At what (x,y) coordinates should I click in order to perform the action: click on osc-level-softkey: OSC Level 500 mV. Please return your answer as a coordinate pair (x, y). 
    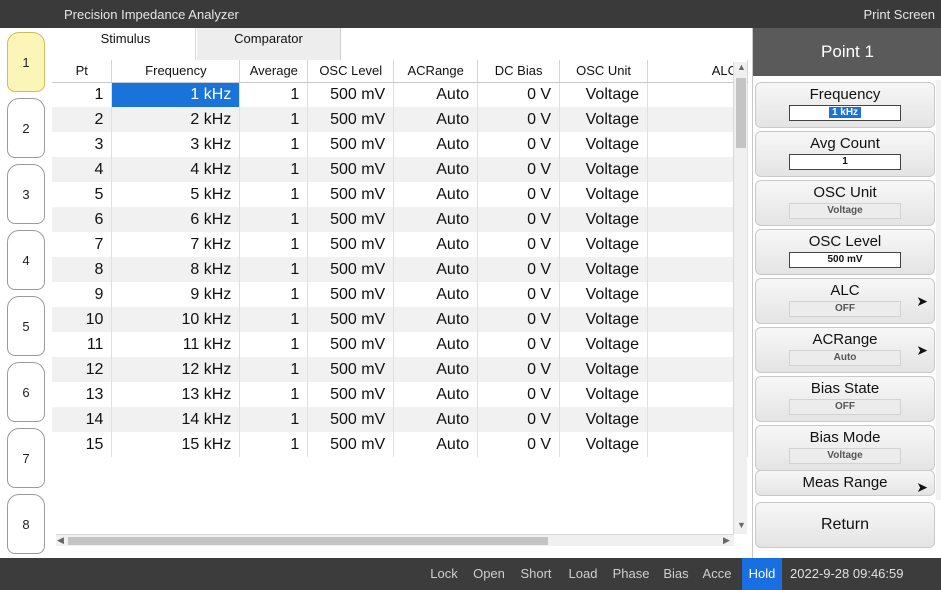
    Looking at the image, I should click on (845, 252).